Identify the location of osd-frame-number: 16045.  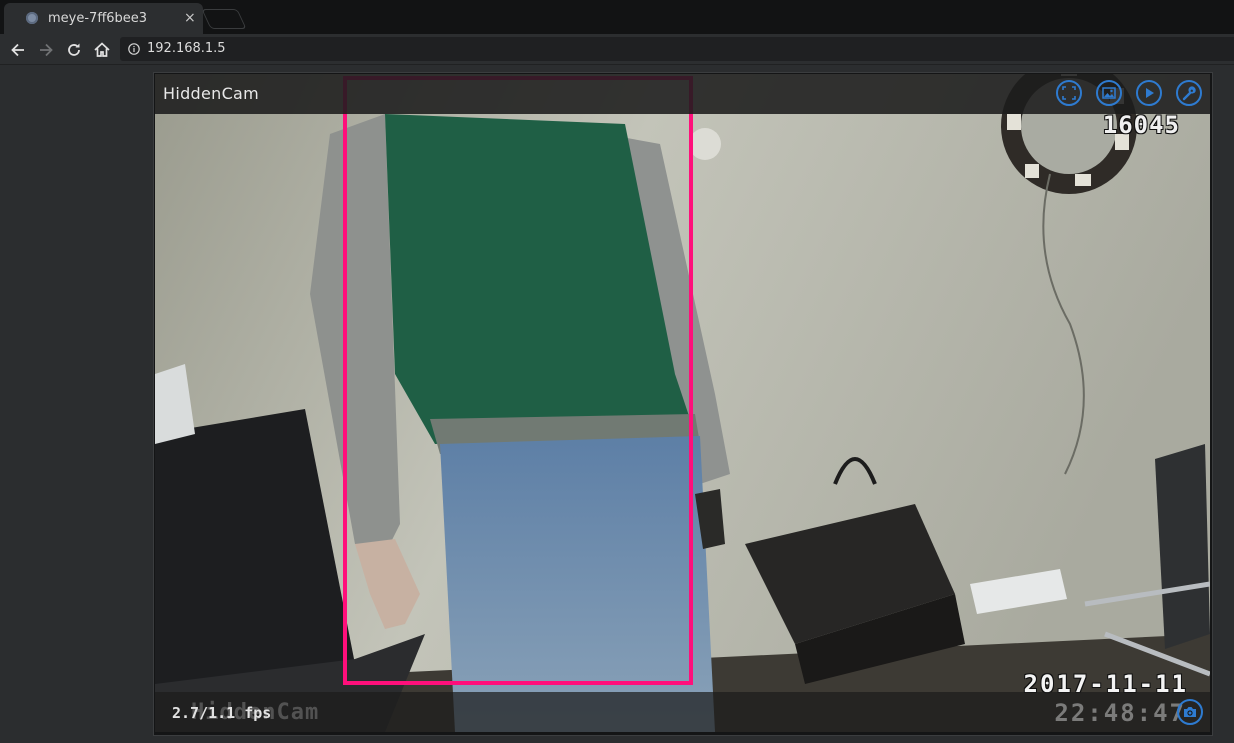
(1141, 125).